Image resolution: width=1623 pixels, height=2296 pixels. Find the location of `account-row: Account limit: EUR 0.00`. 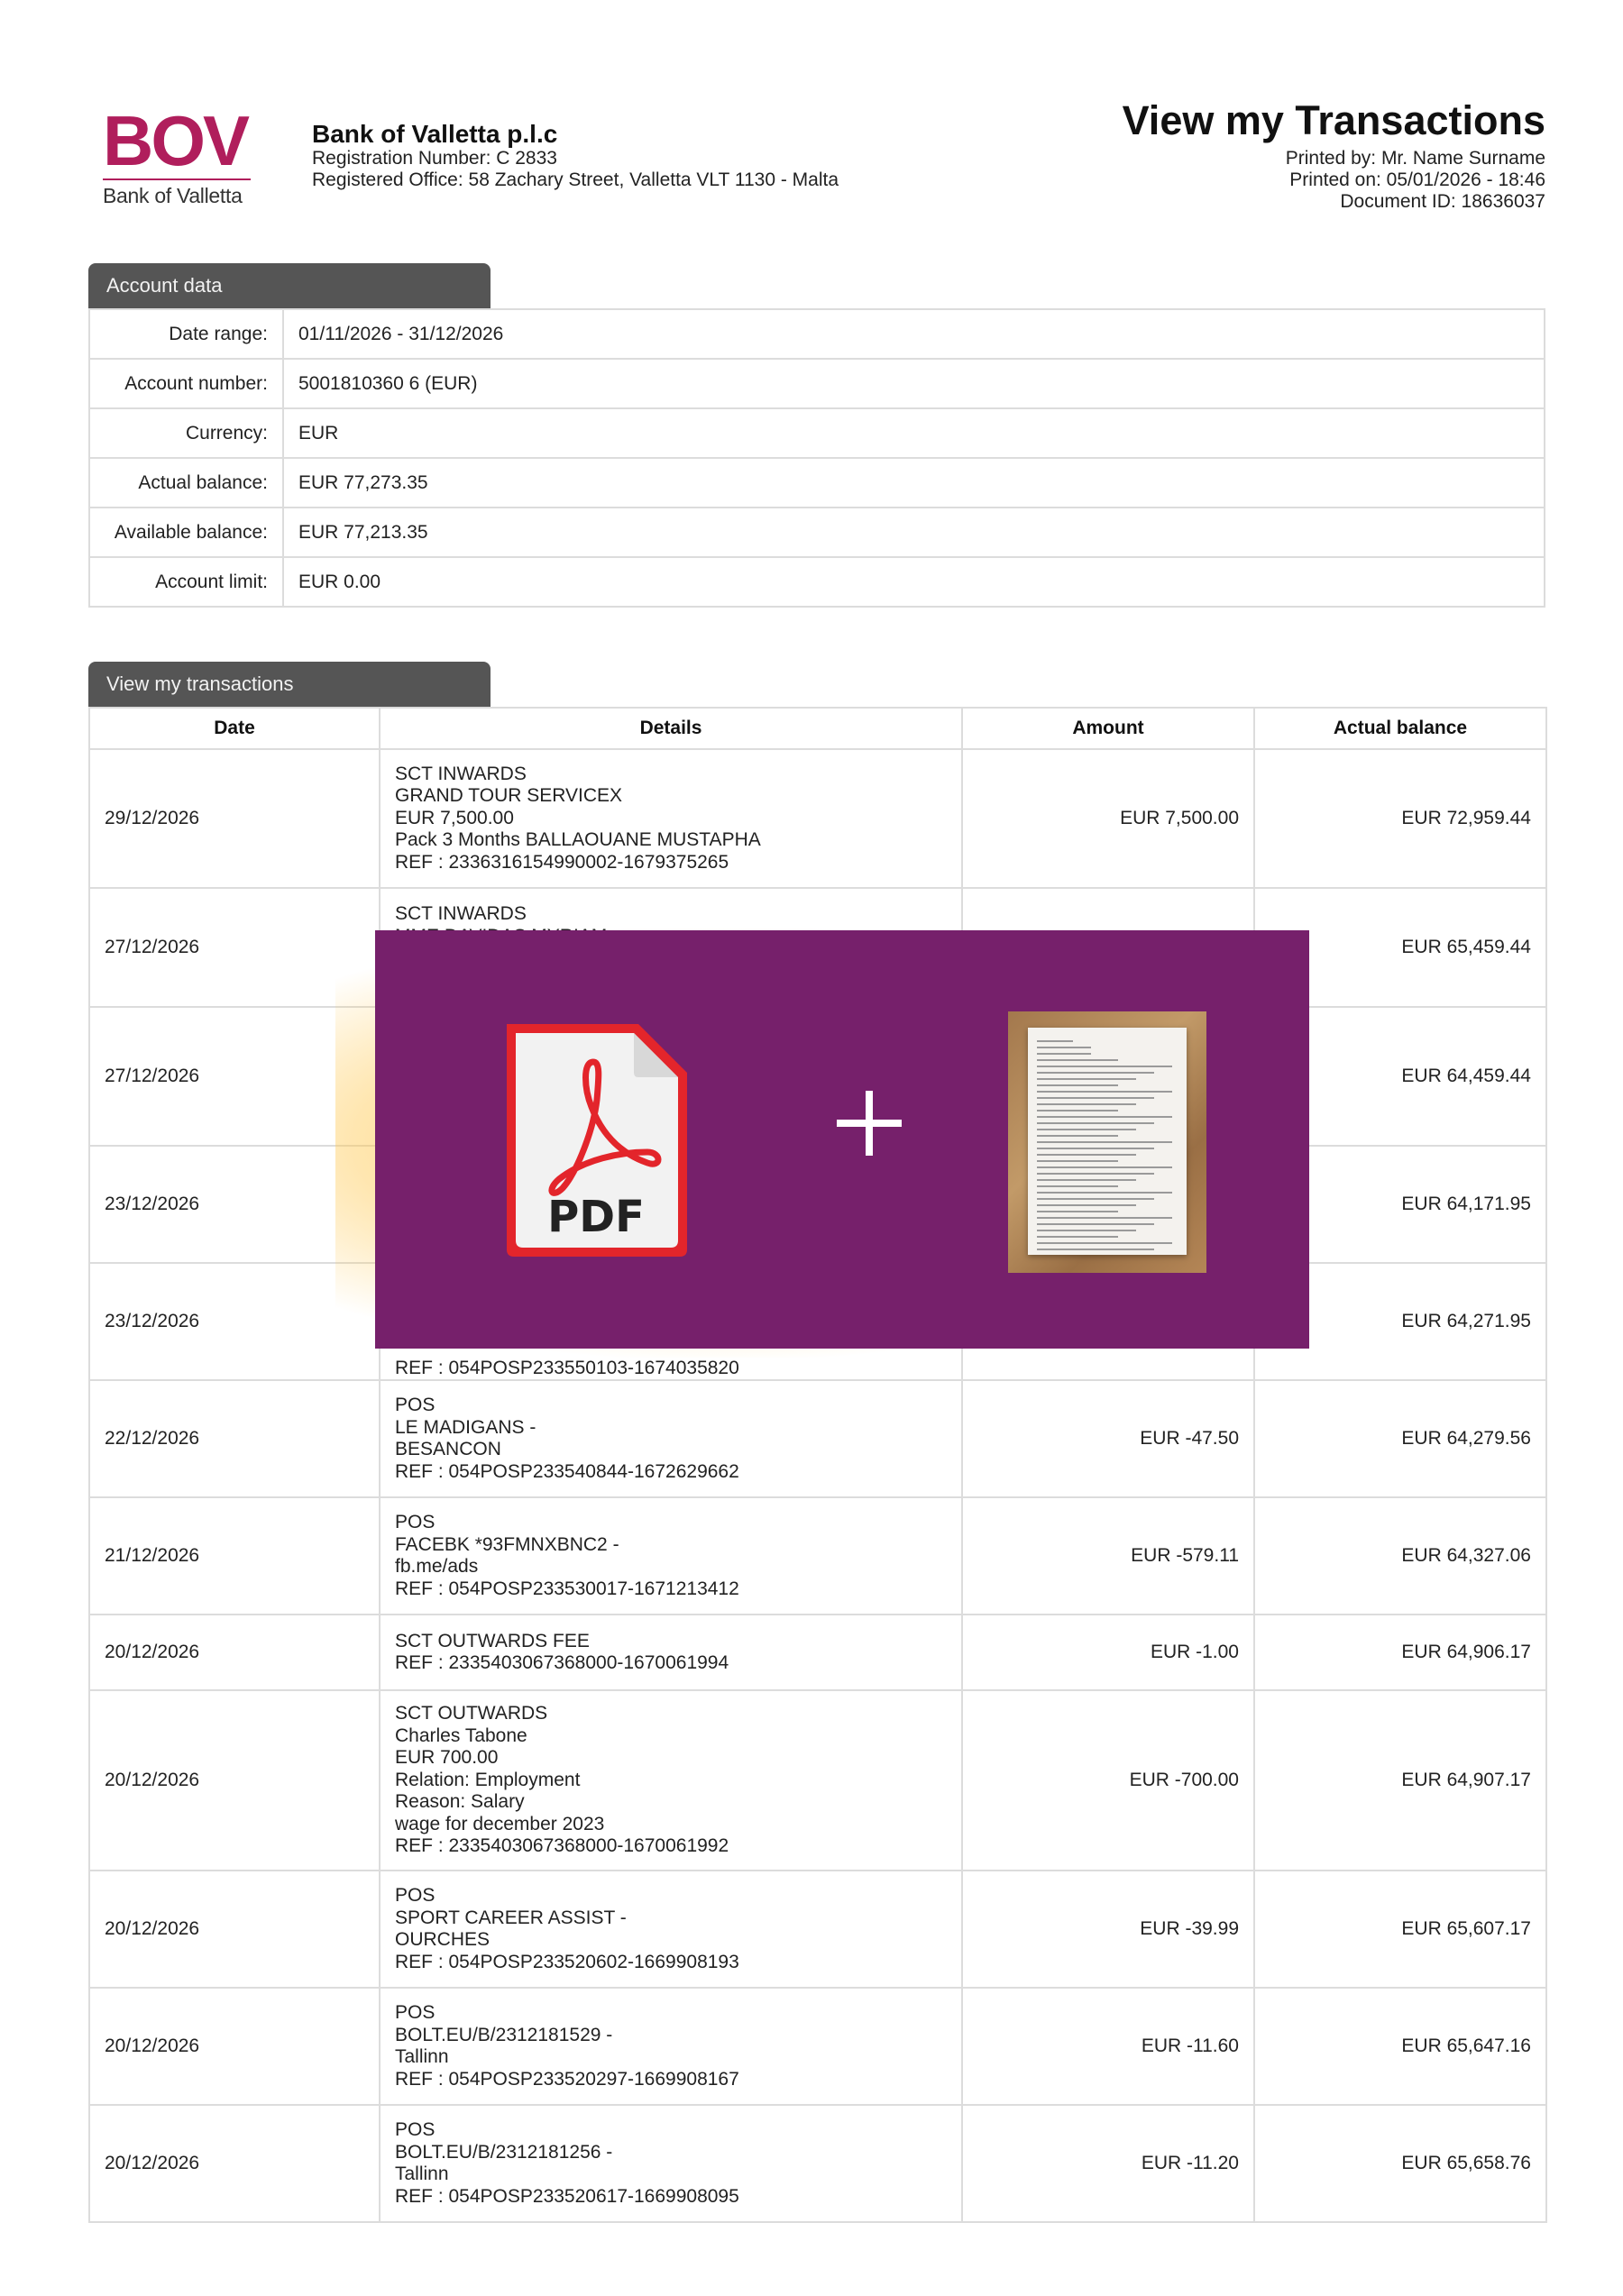

account-row: Account limit: EUR 0.00 is located at coordinates (816, 582).